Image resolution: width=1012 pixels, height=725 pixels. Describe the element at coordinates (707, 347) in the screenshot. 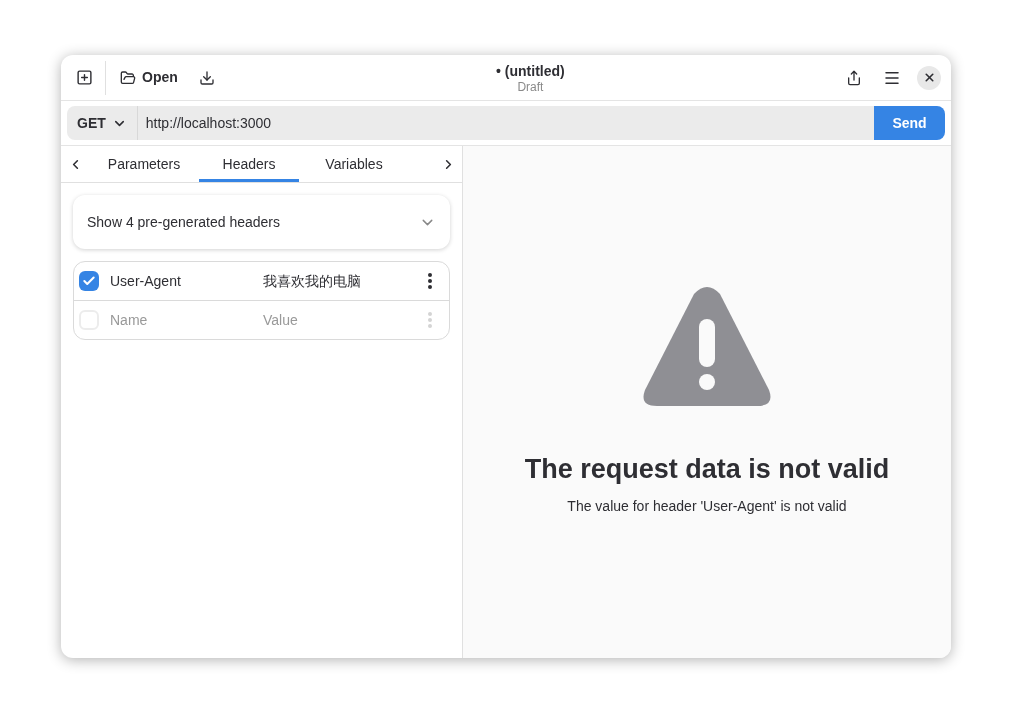

I see `warning-icon` at that location.